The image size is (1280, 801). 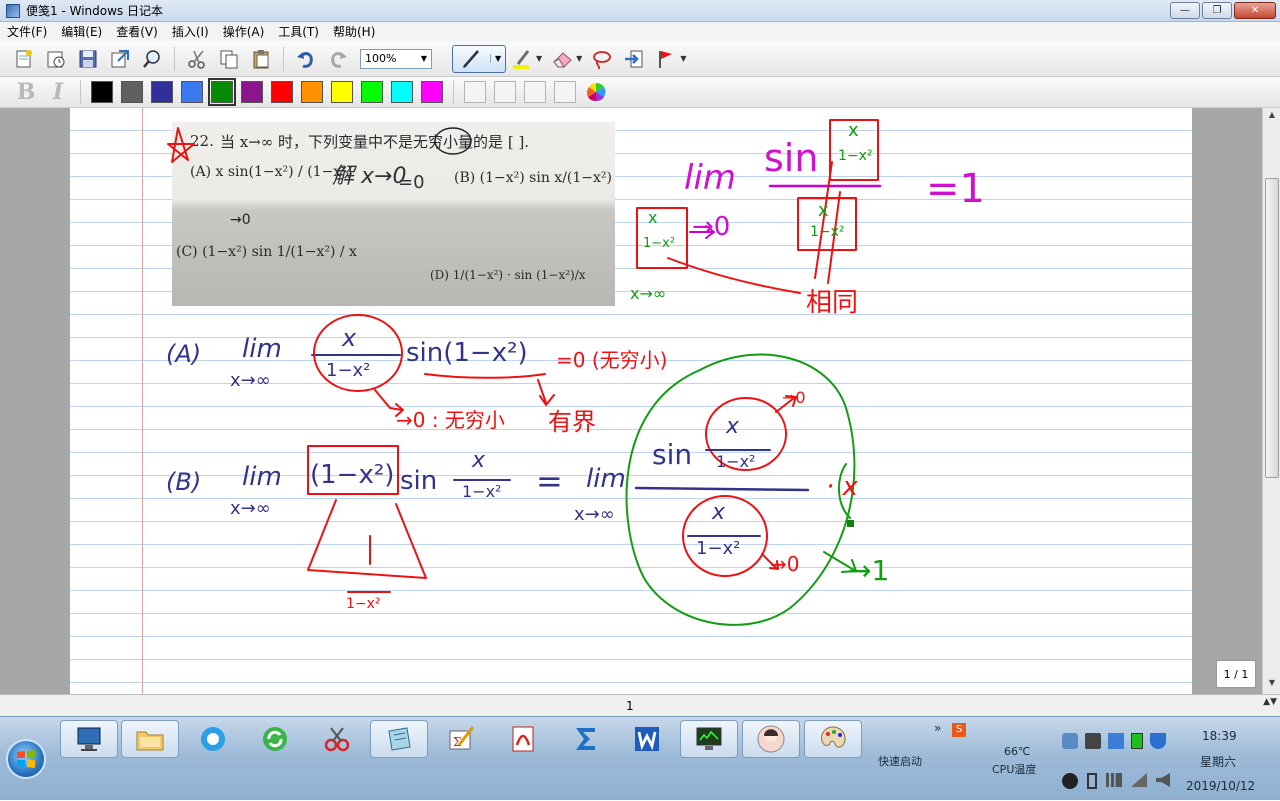 What do you see at coordinates (579, 58) in the screenshot?
I see `eraser-dropdown-icon: ▼` at bounding box center [579, 58].